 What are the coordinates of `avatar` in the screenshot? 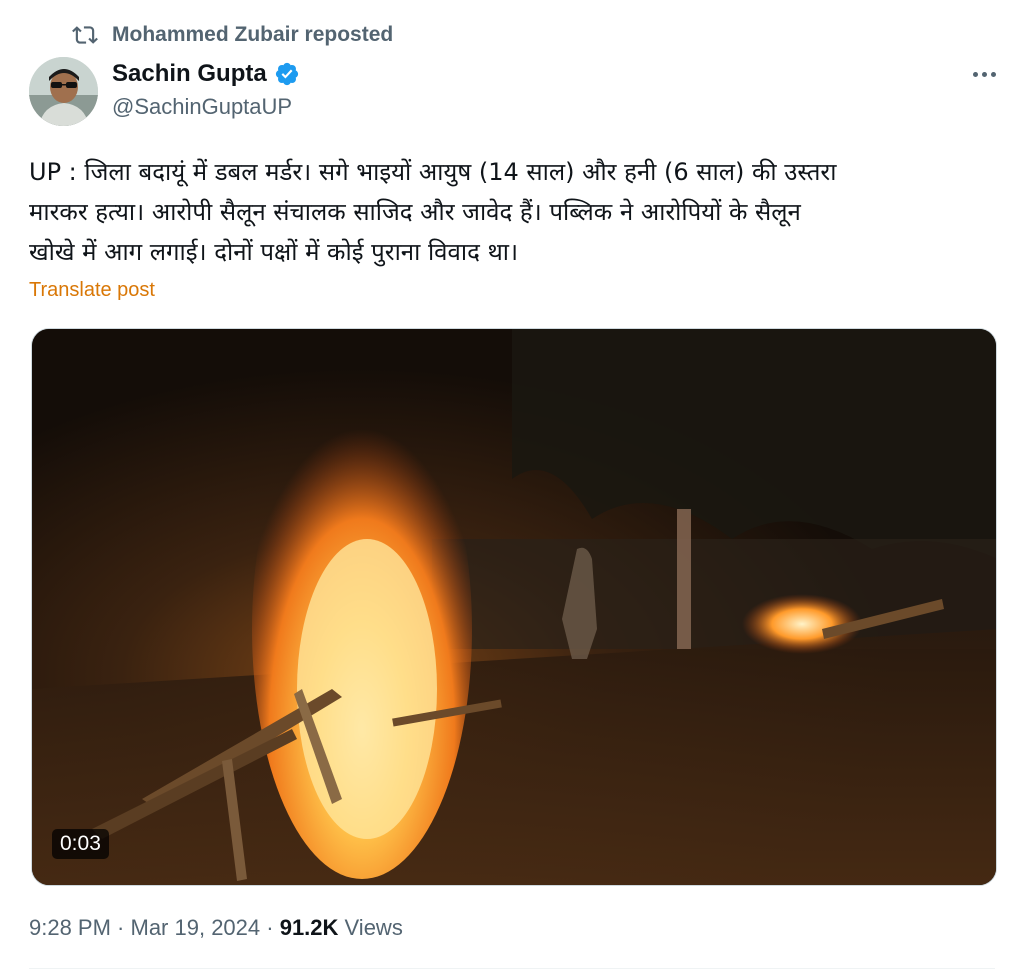 It's located at (63, 91).